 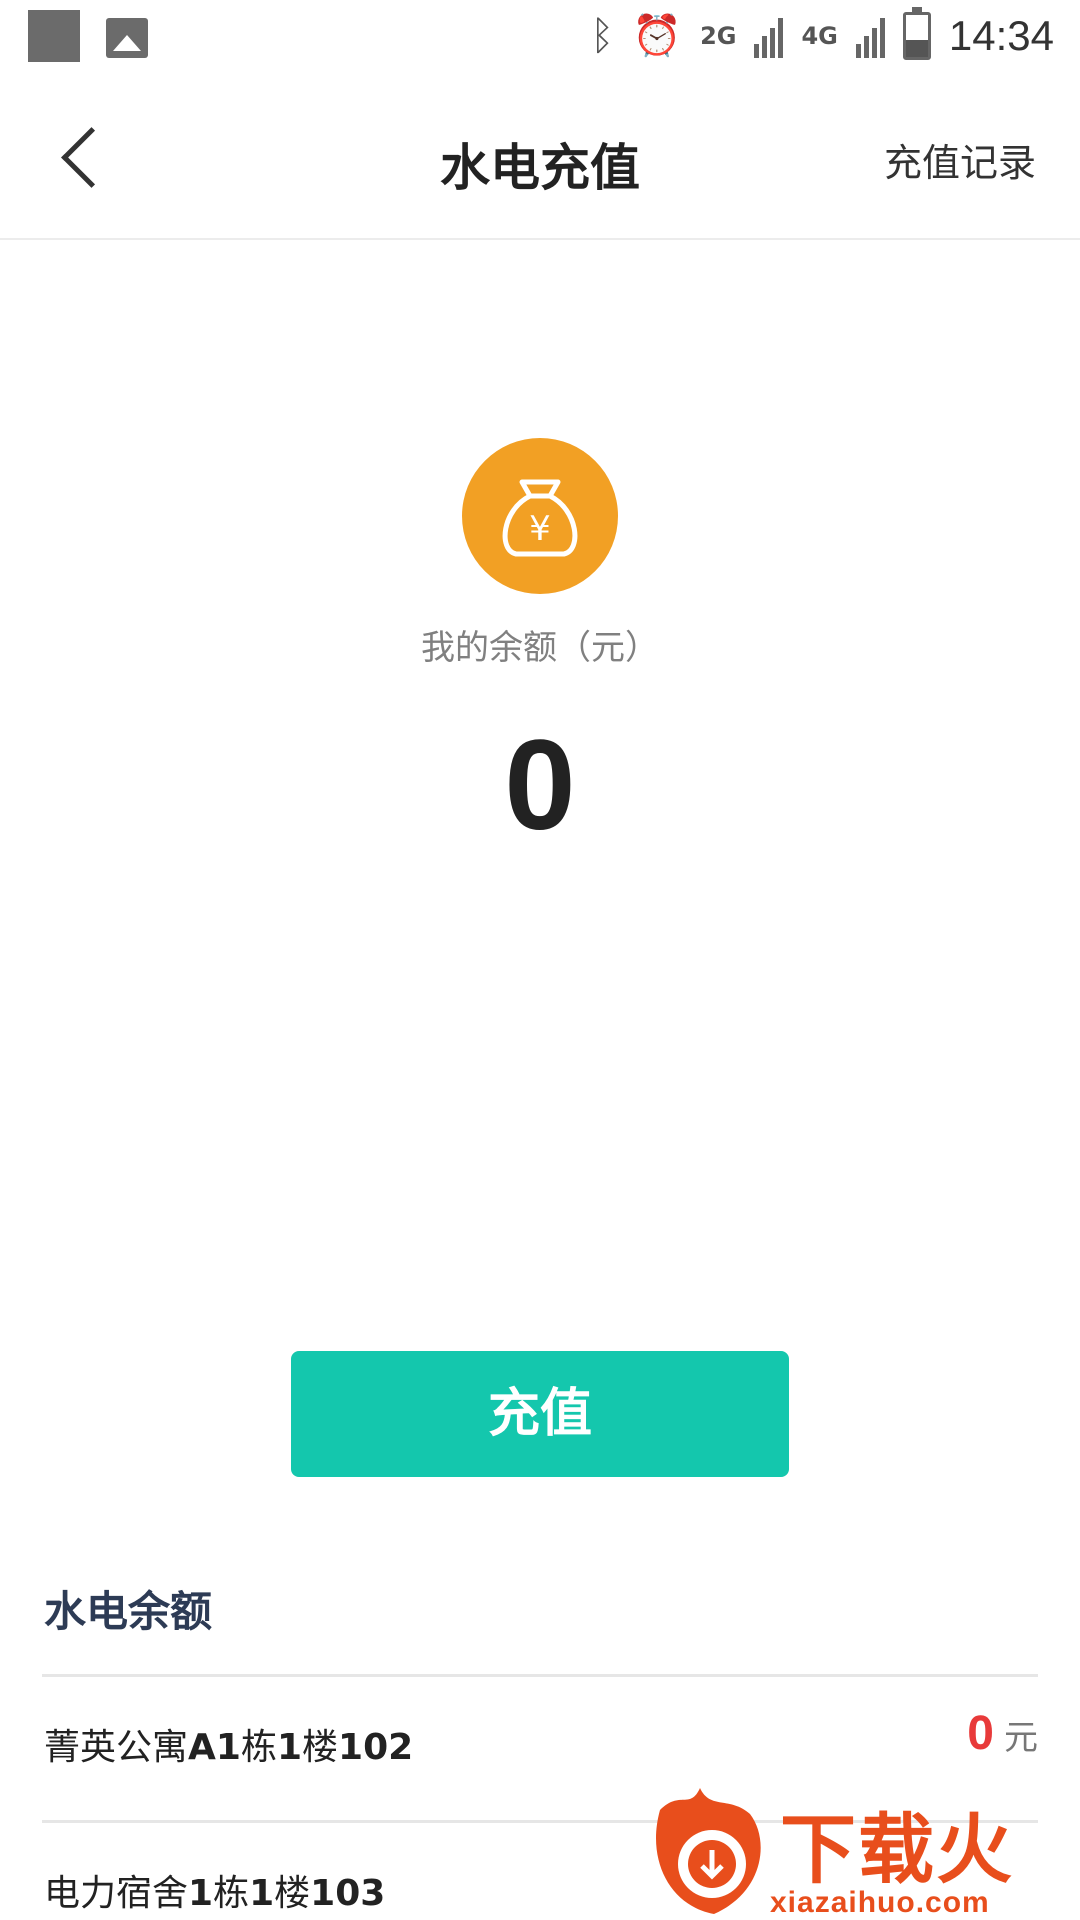 I want to click on money-bag-svg: ¥, so click(x=540, y=518).